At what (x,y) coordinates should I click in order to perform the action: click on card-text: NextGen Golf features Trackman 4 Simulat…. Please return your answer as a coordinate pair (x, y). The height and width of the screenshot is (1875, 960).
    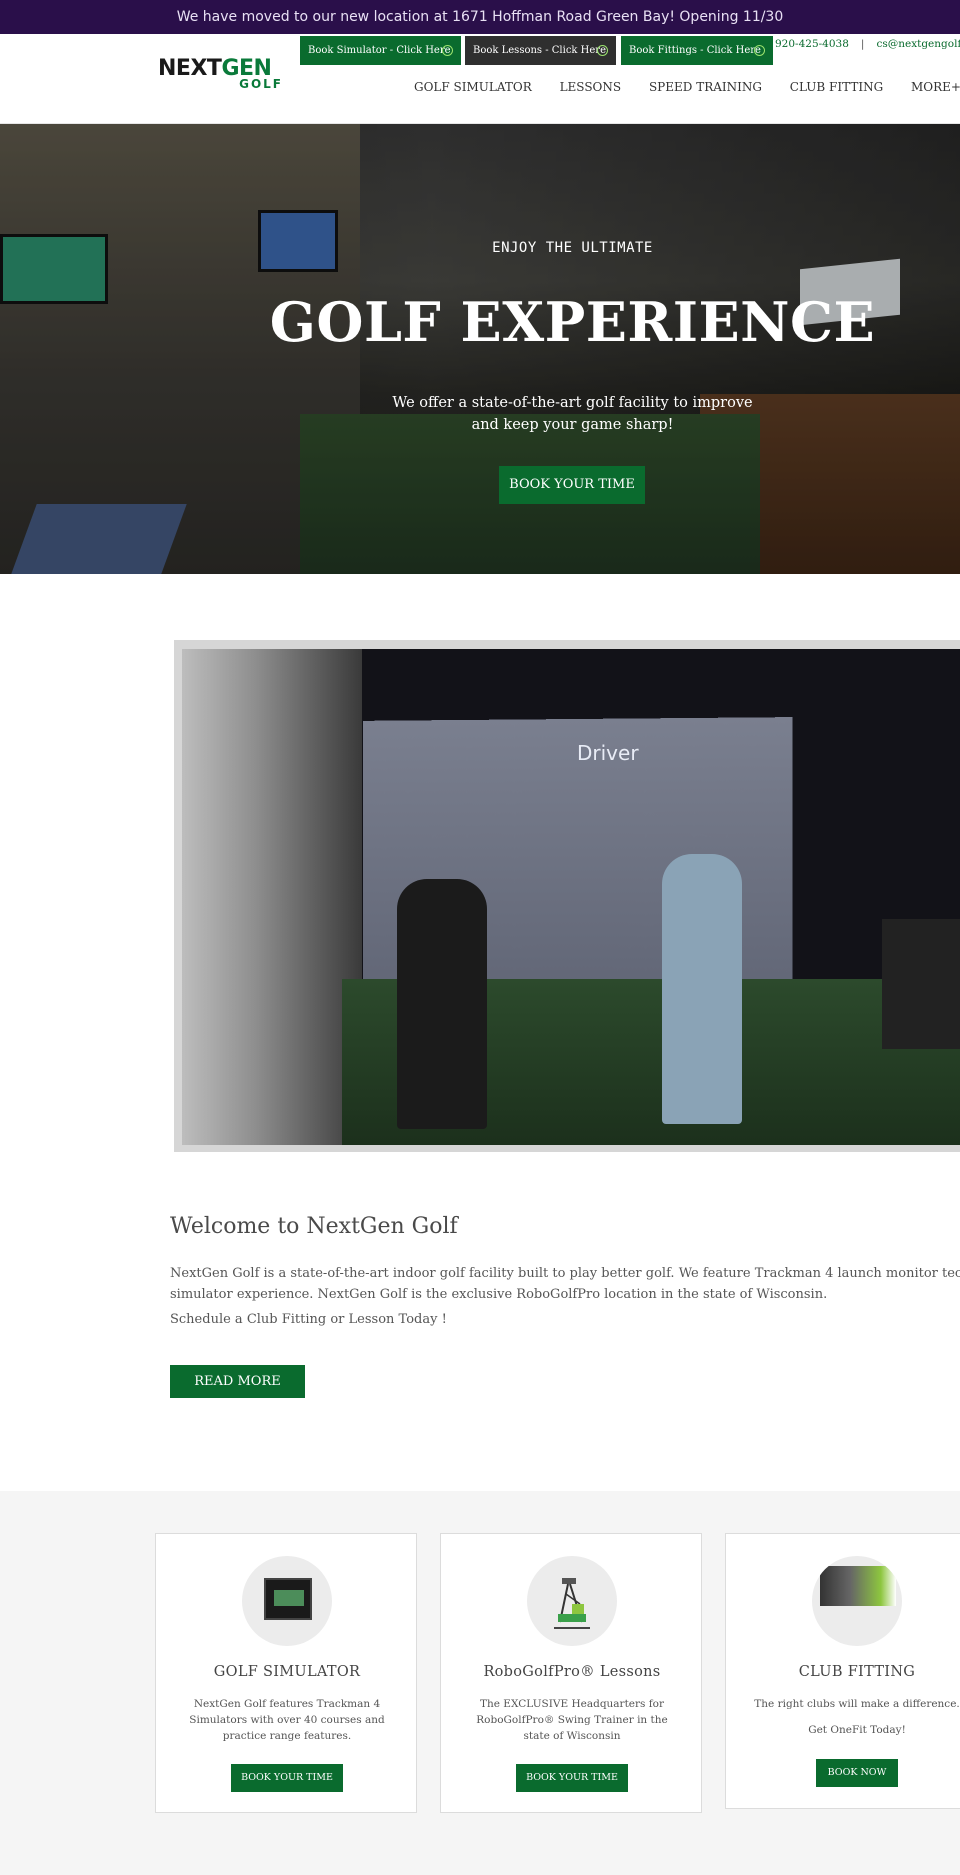
    Looking at the image, I should click on (287, 1720).